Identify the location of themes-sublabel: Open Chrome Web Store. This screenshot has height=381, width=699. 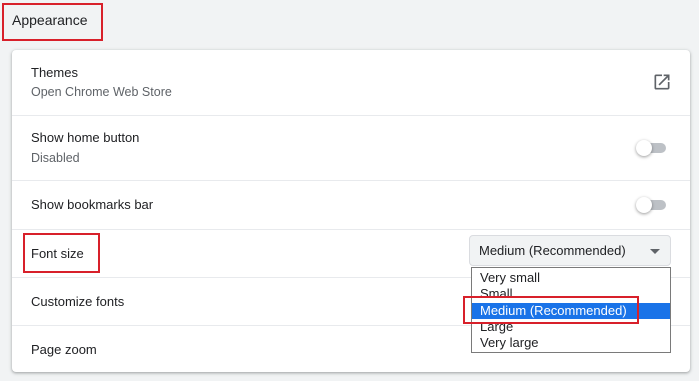
(101, 92).